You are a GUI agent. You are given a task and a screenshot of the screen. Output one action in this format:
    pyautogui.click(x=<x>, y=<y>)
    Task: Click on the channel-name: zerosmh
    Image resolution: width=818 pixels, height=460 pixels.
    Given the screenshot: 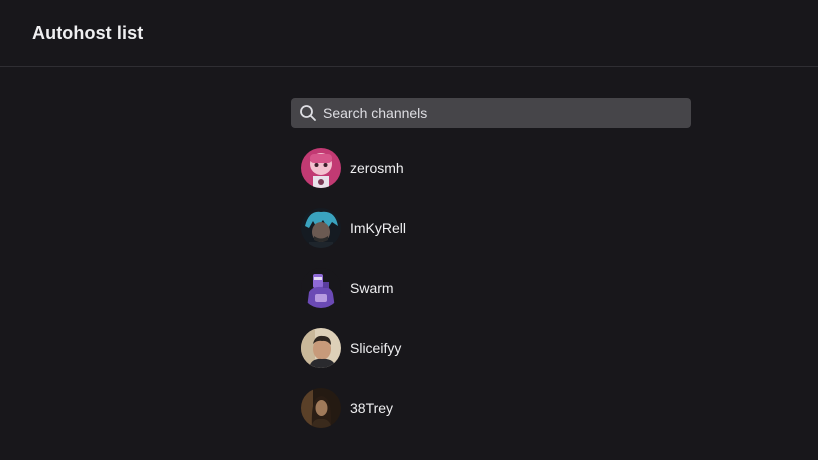 What is the action you would take?
    pyautogui.click(x=377, y=168)
    